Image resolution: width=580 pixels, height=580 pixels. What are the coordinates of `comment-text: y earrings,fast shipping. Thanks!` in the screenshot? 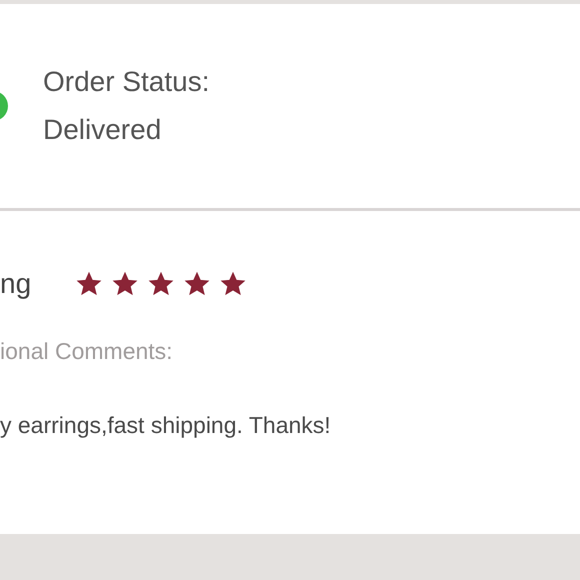 It's located at (165, 425).